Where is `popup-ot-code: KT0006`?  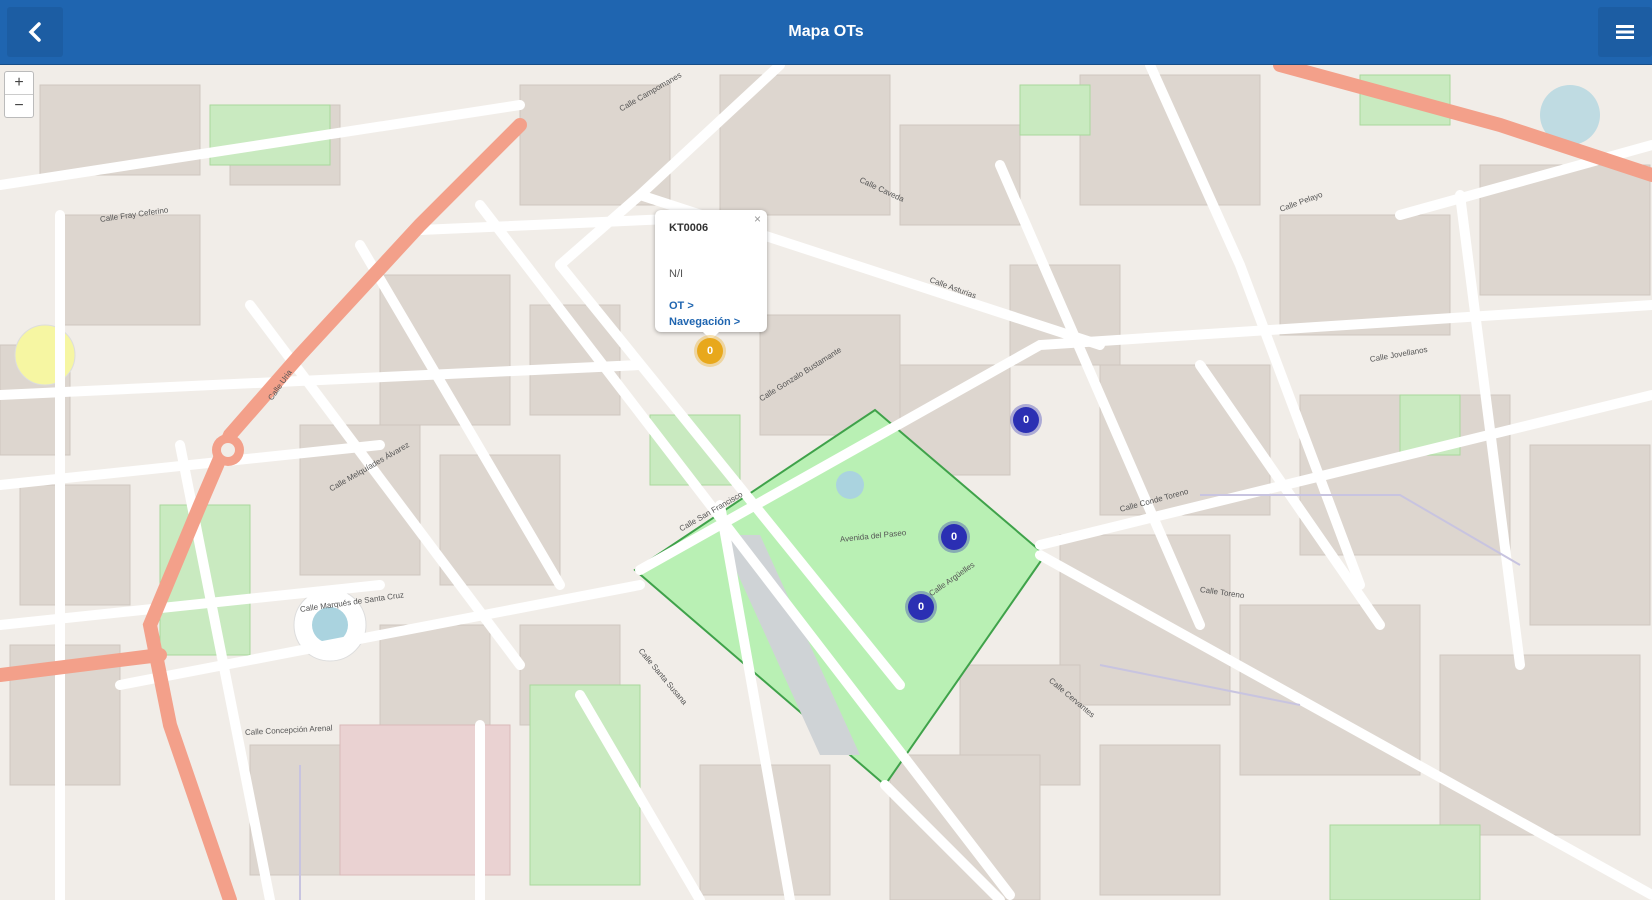 popup-ot-code: KT0006 is located at coordinates (689, 228).